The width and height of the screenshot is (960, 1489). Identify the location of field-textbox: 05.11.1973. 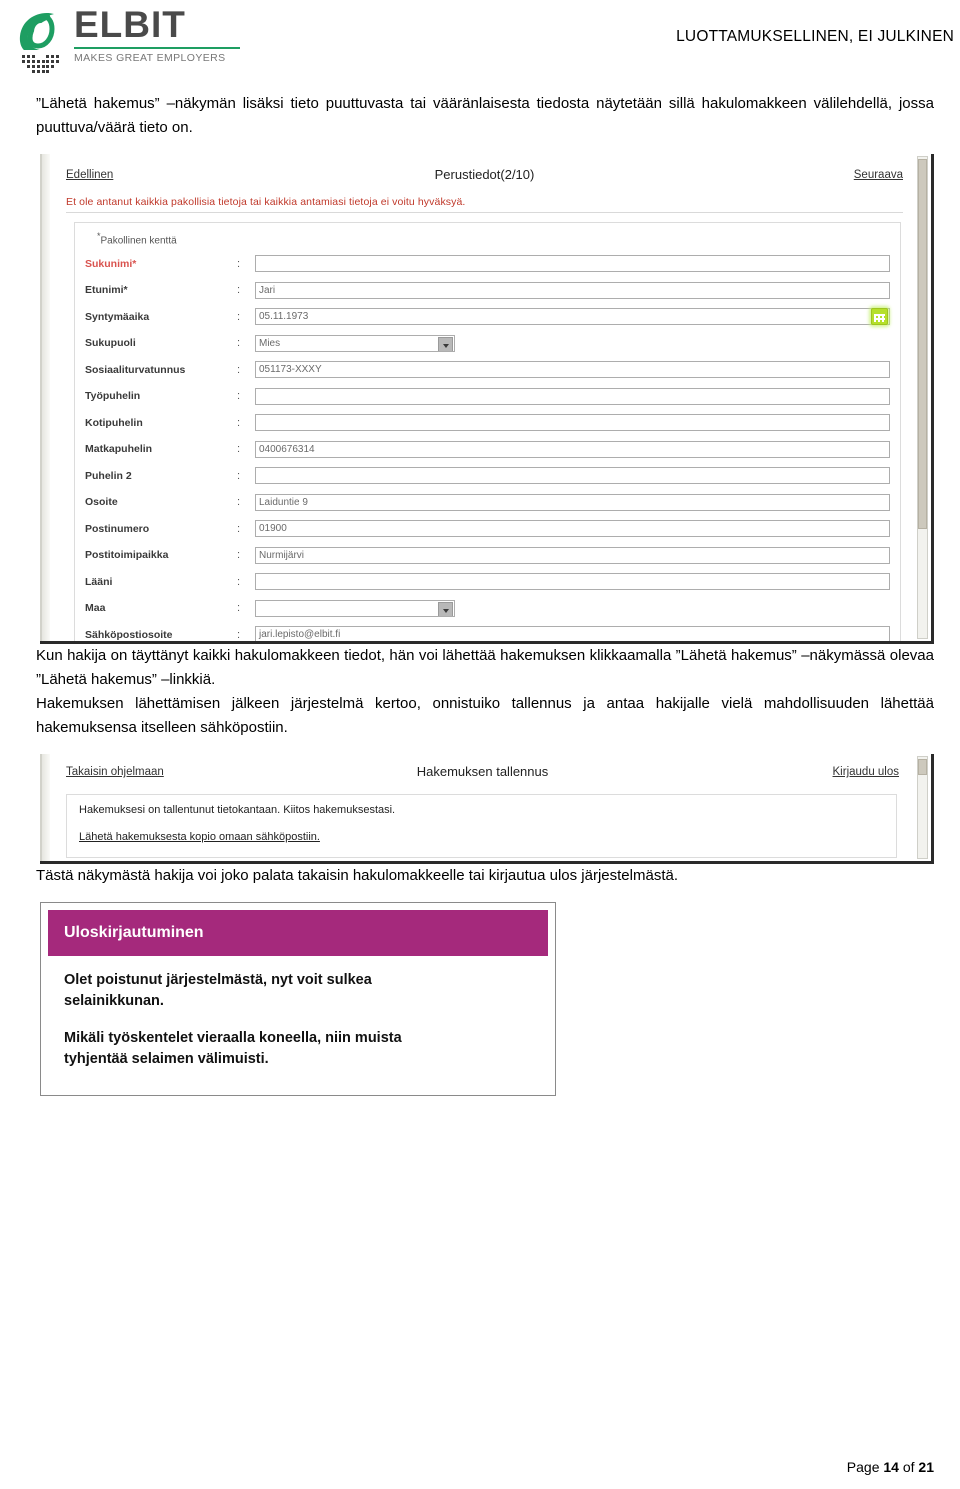
(572, 317).